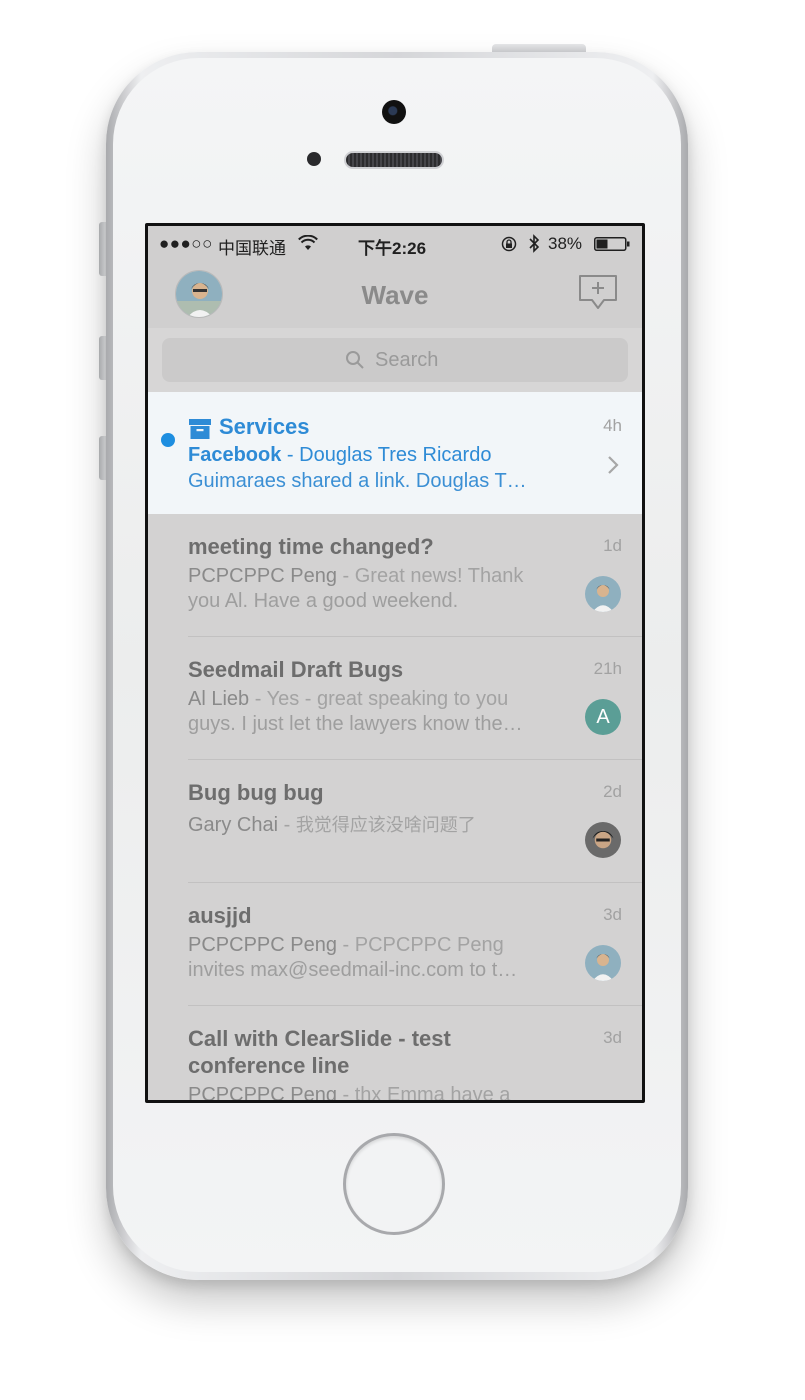  What do you see at coordinates (607, 668) in the screenshot?
I see `thread-time: 21h` at bounding box center [607, 668].